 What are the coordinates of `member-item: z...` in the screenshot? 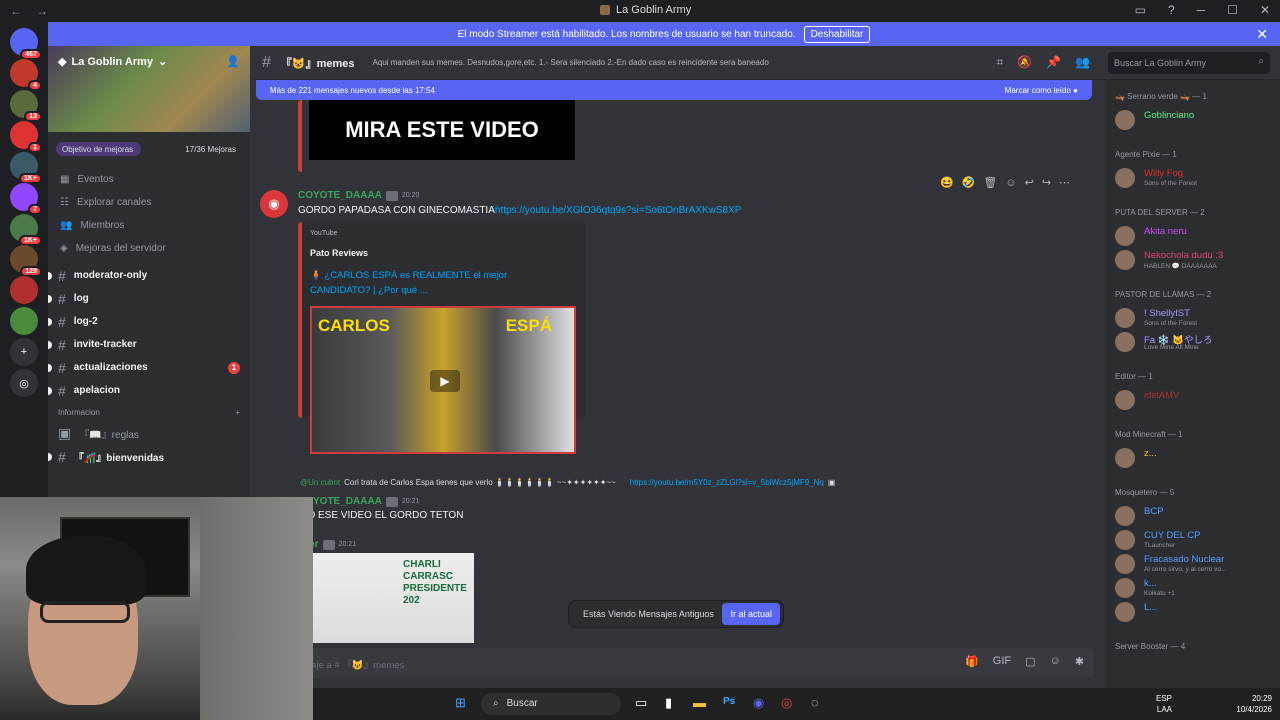 It's located at (1195, 458).